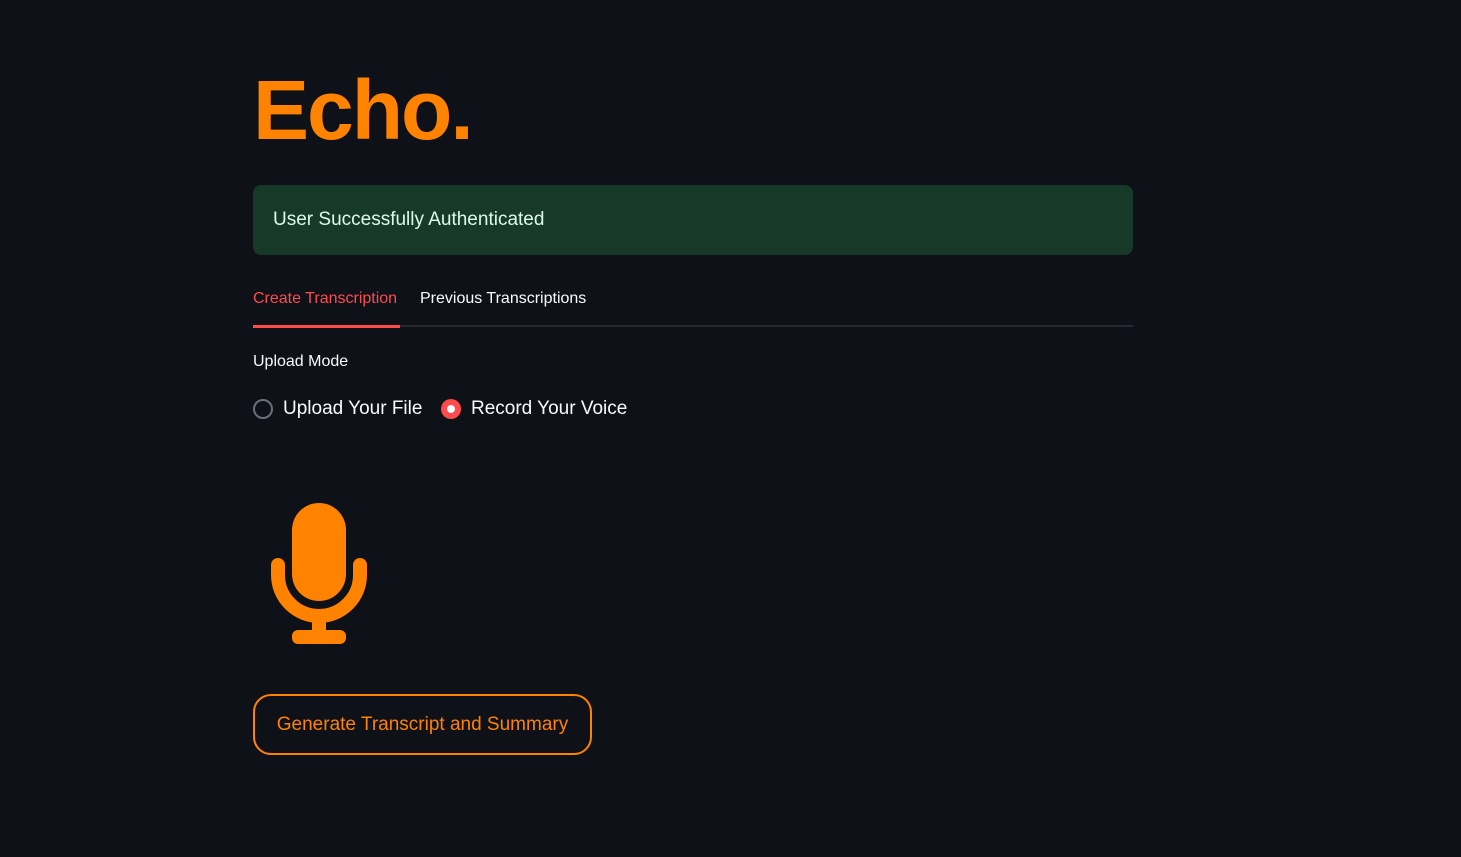 This screenshot has height=857, width=1461. I want to click on app-title: Echo., so click(363, 110).